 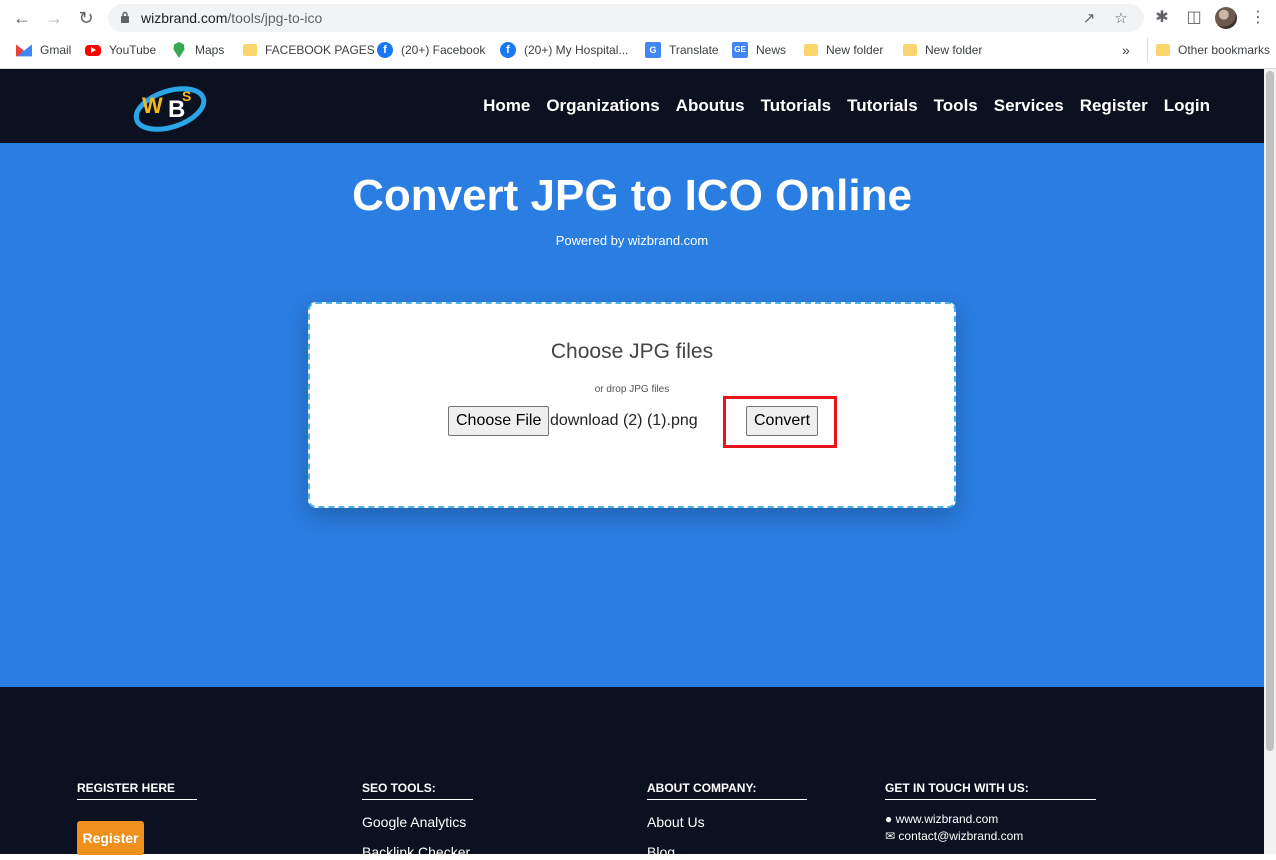 I want to click on footer-link-about-us: About Us, so click(x=727, y=822).